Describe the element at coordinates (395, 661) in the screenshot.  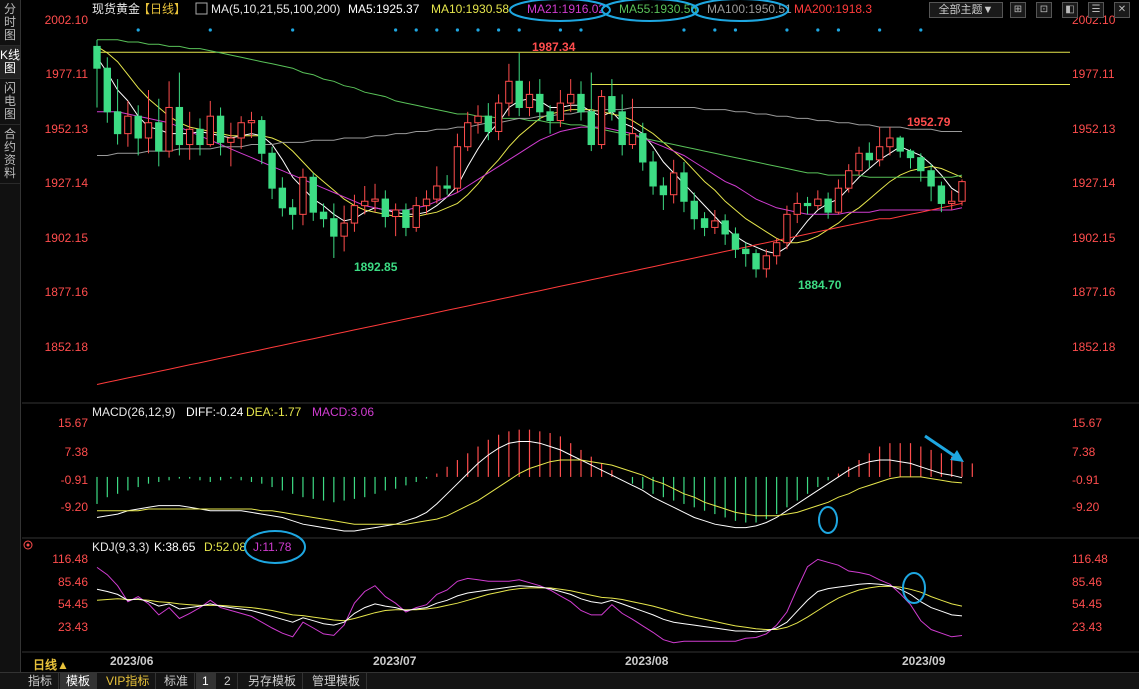
I see `date-axis-label: 2023/07` at that location.